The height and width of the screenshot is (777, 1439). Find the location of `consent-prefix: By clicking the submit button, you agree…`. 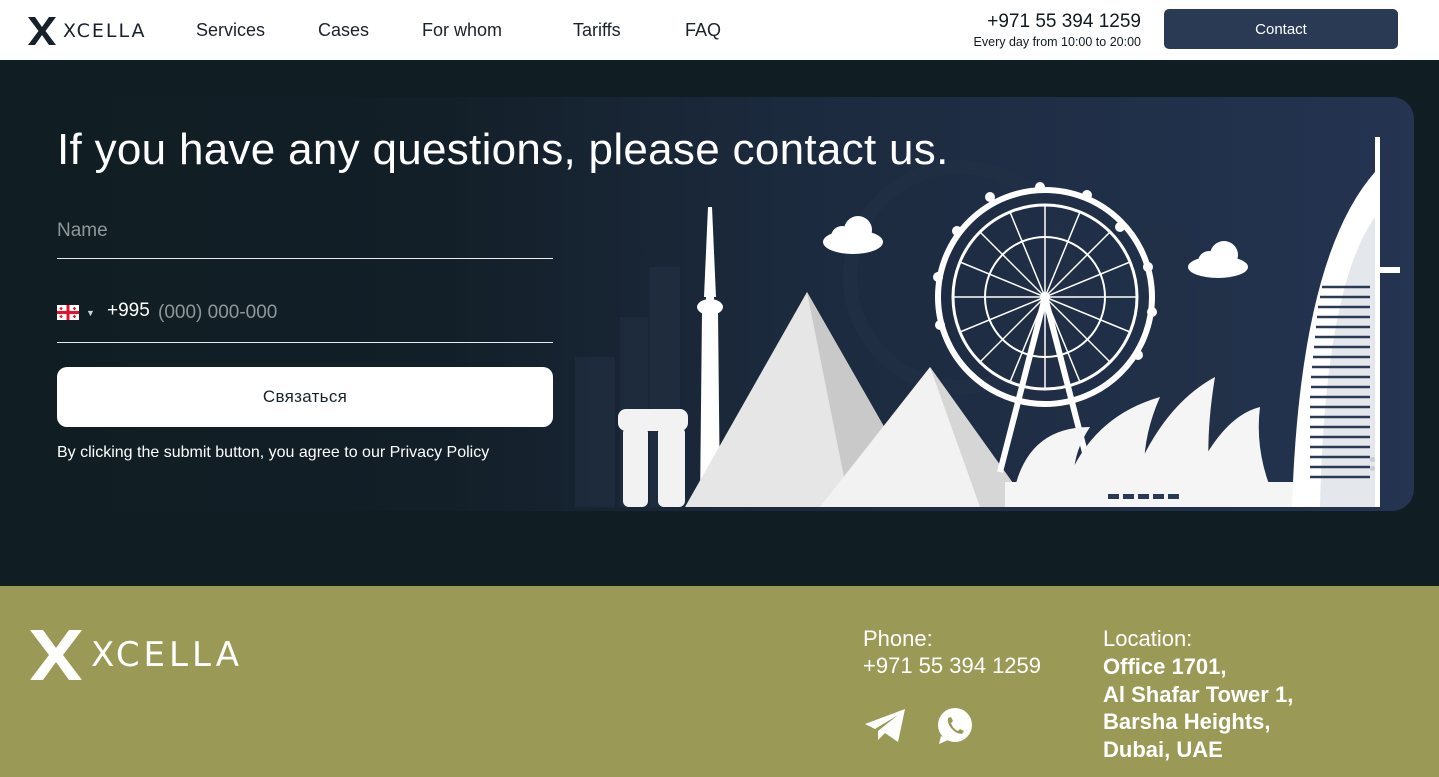

consent-prefix: By clicking the submit button, you agree… is located at coordinates (223, 452).